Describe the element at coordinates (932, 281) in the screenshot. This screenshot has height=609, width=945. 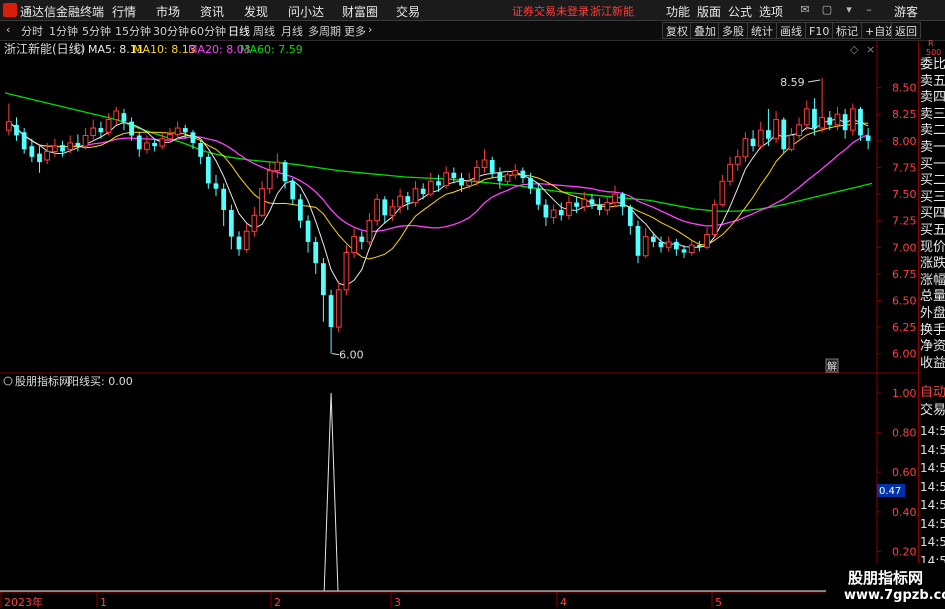
I see `side-label-13: 涨幅` at that location.